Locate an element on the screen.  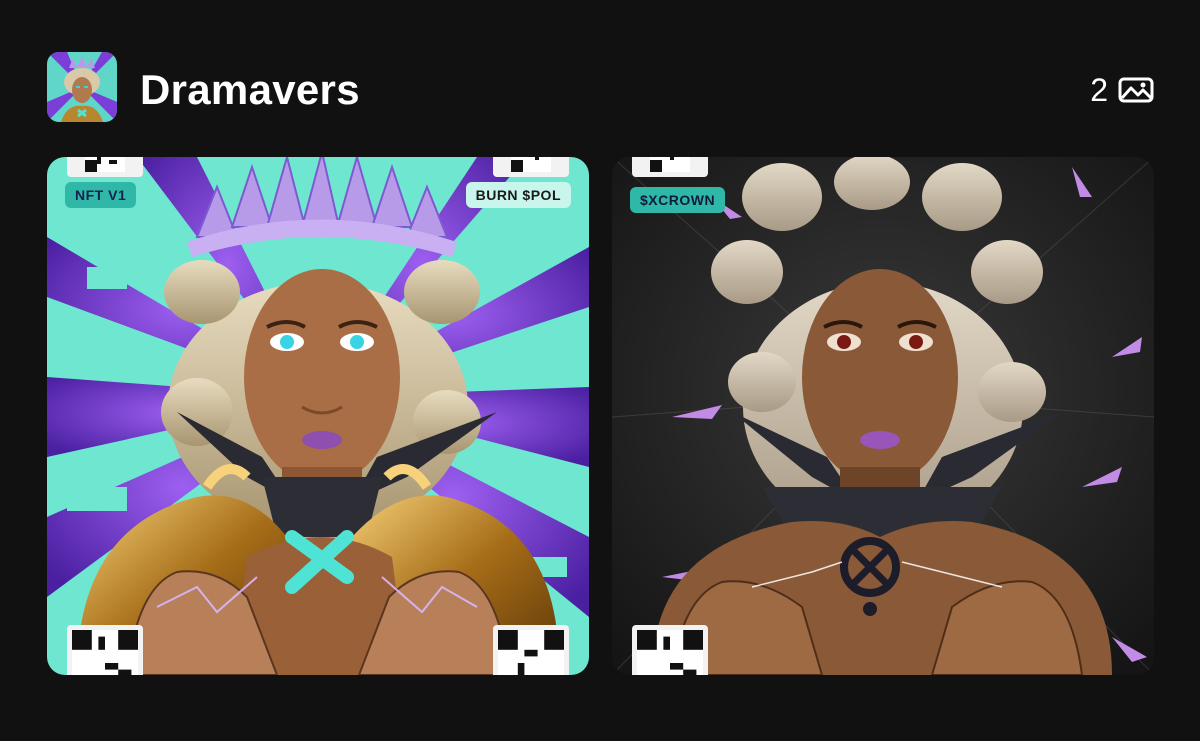
card-1-qr-top-left is located at coordinates (105, 167).